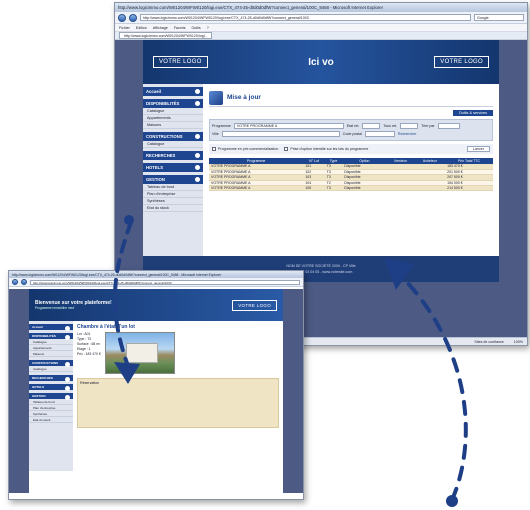 This screenshot has height=510, width=530. Describe the element at coordinates (122, 294) in the screenshot. I see `arrow-path-left` at that location.